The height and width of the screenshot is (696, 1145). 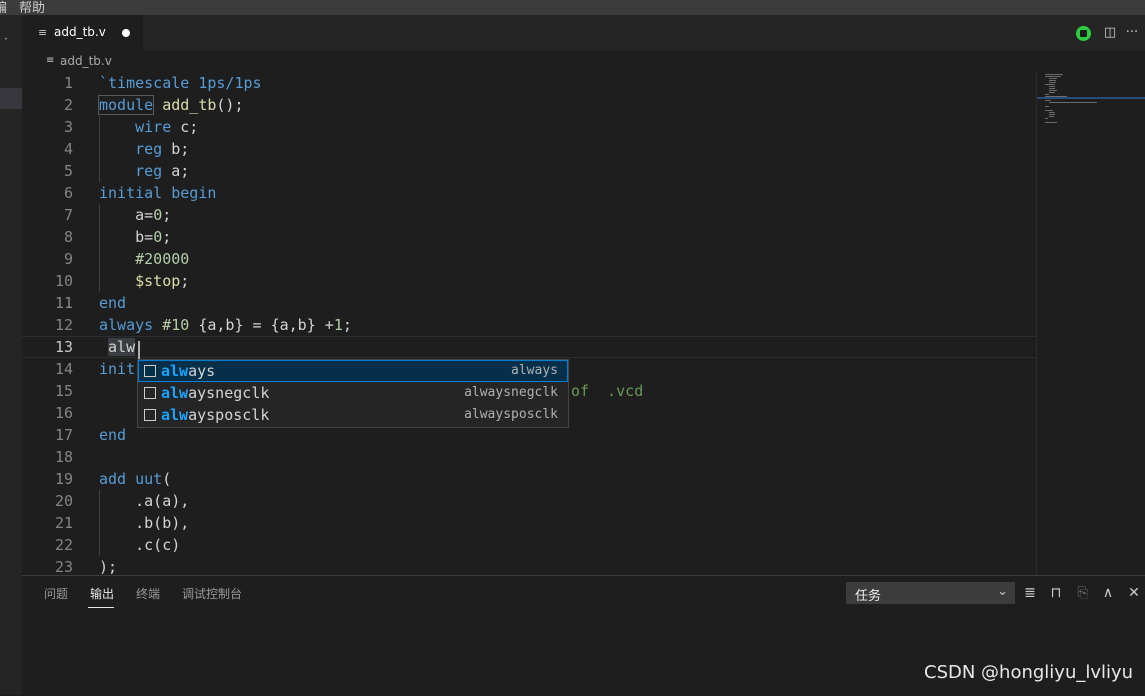 What do you see at coordinates (158, 193) in the screenshot?
I see `code-text: initial begin` at bounding box center [158, 193].